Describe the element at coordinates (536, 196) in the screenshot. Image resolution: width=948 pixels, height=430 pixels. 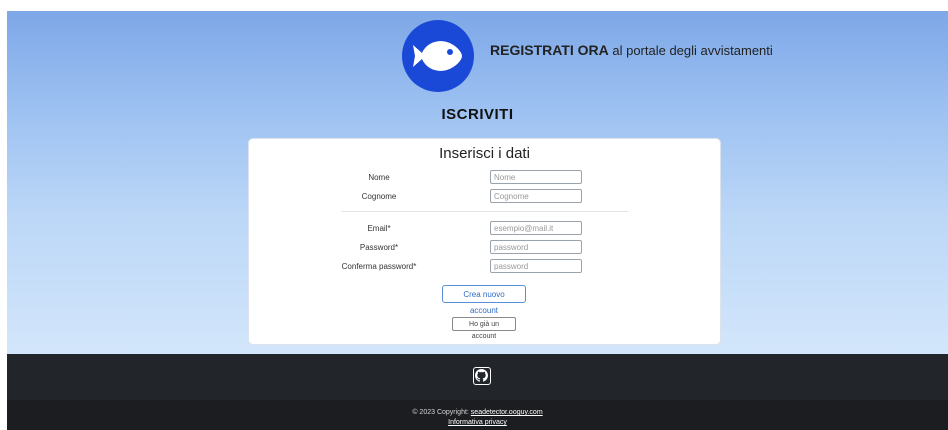
I see `cognome-input` at that location.